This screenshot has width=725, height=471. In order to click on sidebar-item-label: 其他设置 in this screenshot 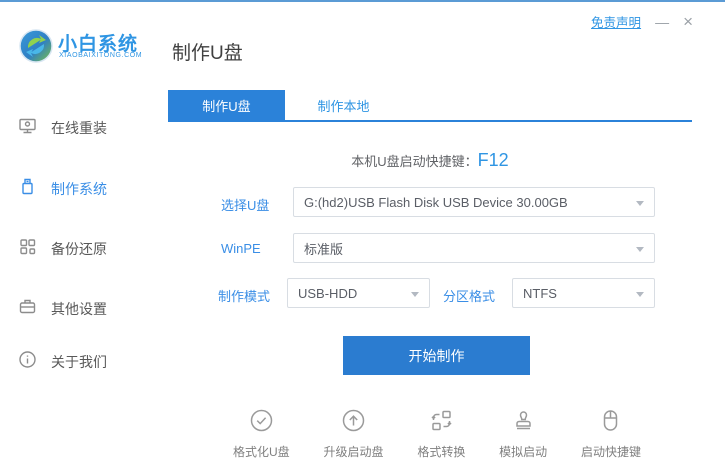, I will do `click(79, 309)`.